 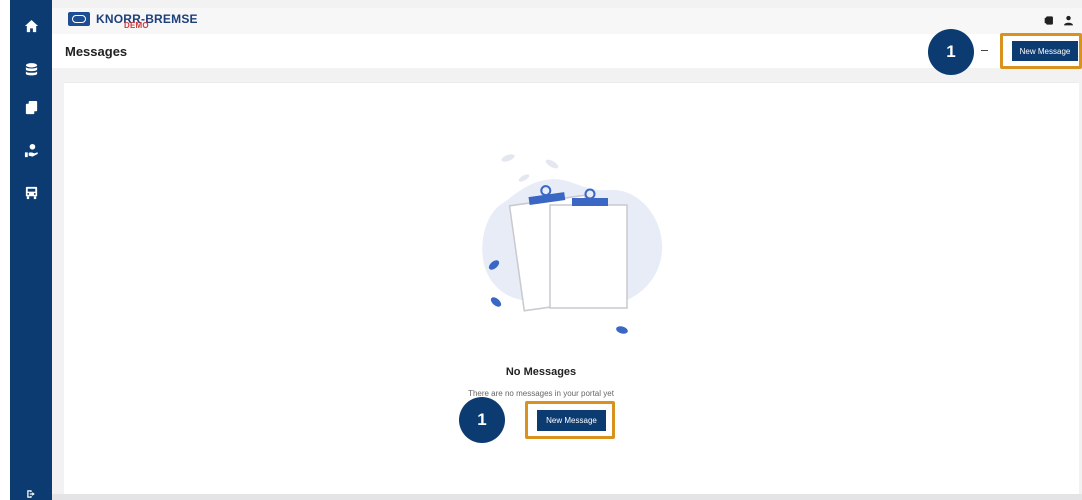 I want to click on screen-edge, so click(x=5, y=250).